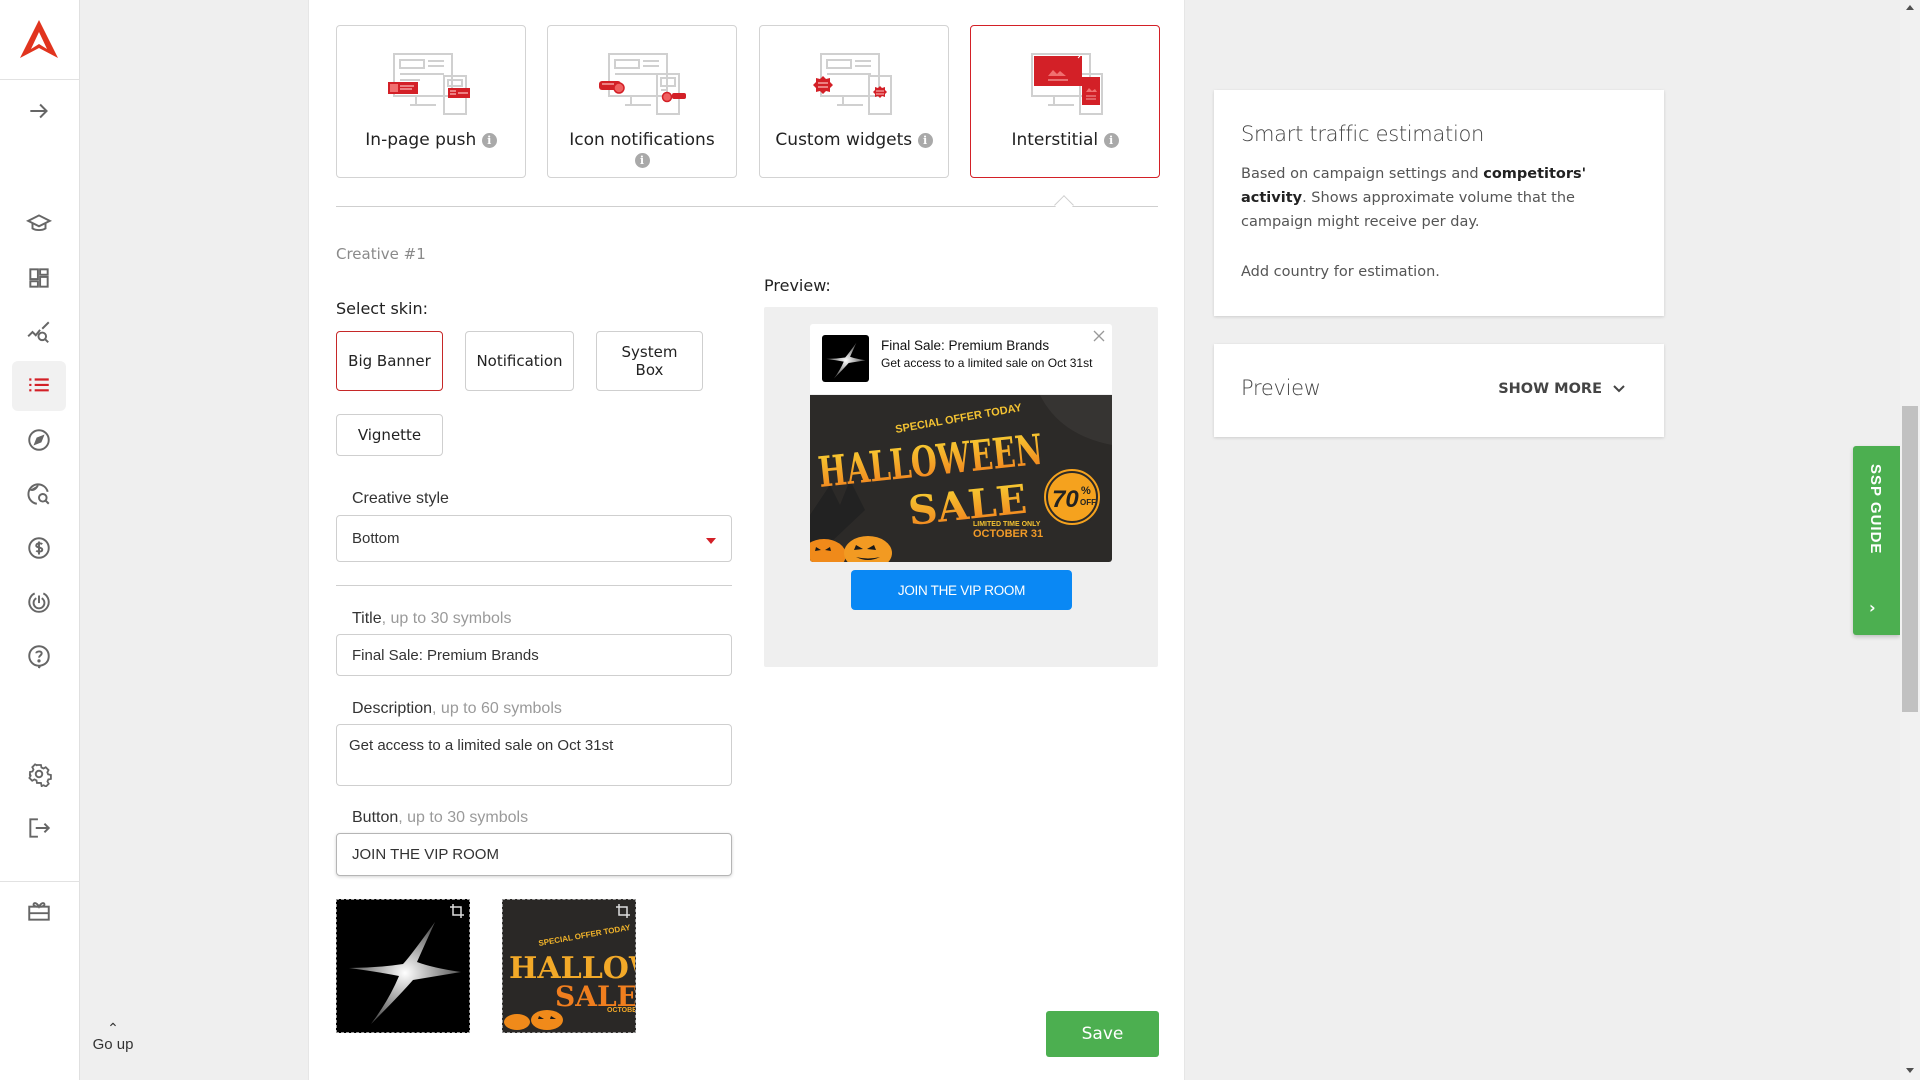 This screenshot has width=1920, height=1080. I want to click on sidebar-item-campaigns, so click(39, 386).